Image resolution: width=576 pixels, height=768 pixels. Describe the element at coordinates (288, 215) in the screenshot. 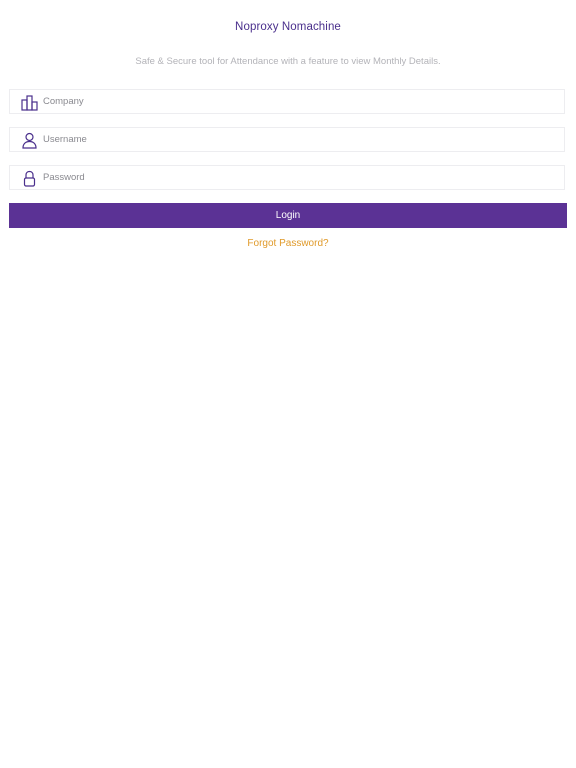

I see `login-button: Login` at that location.